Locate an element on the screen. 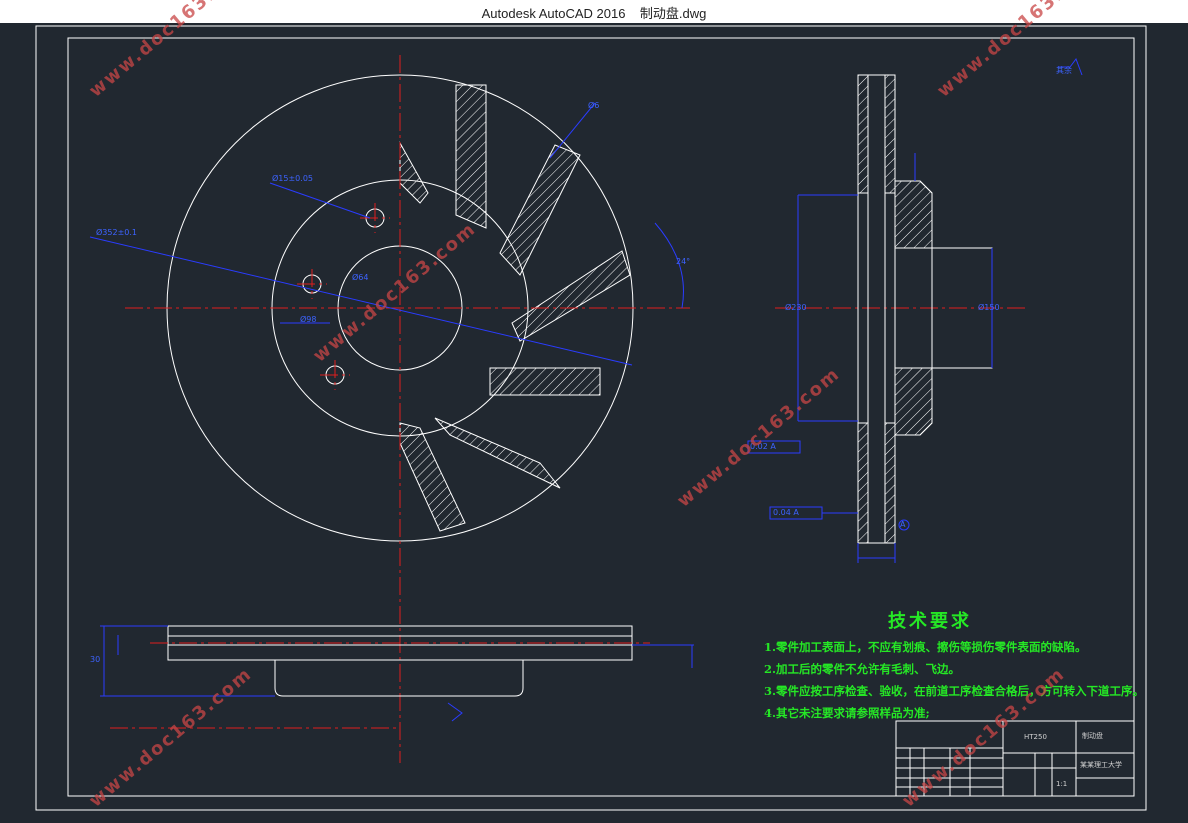 The height and width of the screenshot is (823, 1188). title-block-scale: 1:1 is located at coordinates (1062, 784).